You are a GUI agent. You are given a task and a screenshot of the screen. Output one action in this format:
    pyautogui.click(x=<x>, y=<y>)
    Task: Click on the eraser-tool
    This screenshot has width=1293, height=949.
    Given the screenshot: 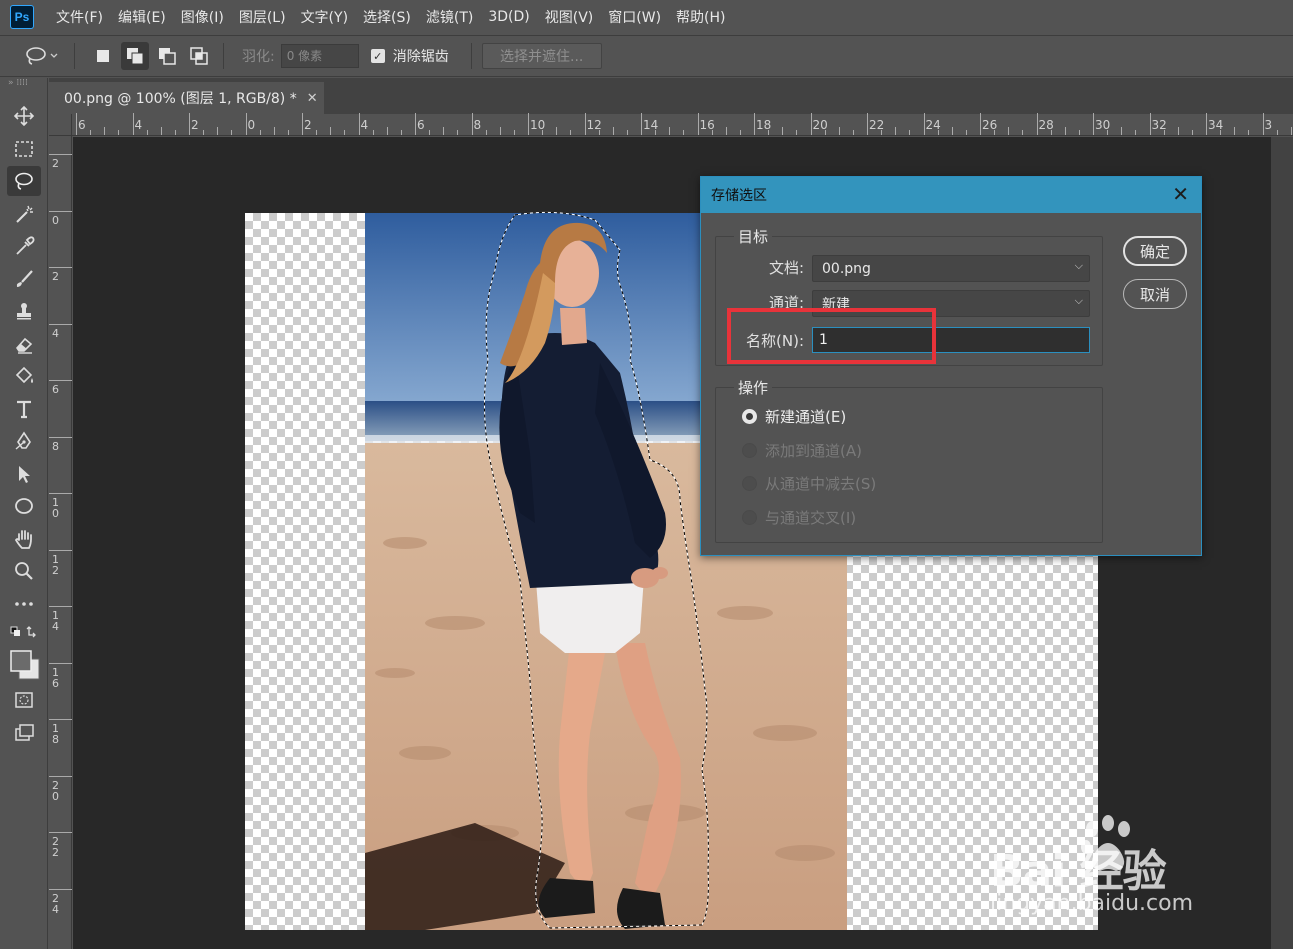 What is the action you would take?
    pyautogui.click(x=24, y=344)
    